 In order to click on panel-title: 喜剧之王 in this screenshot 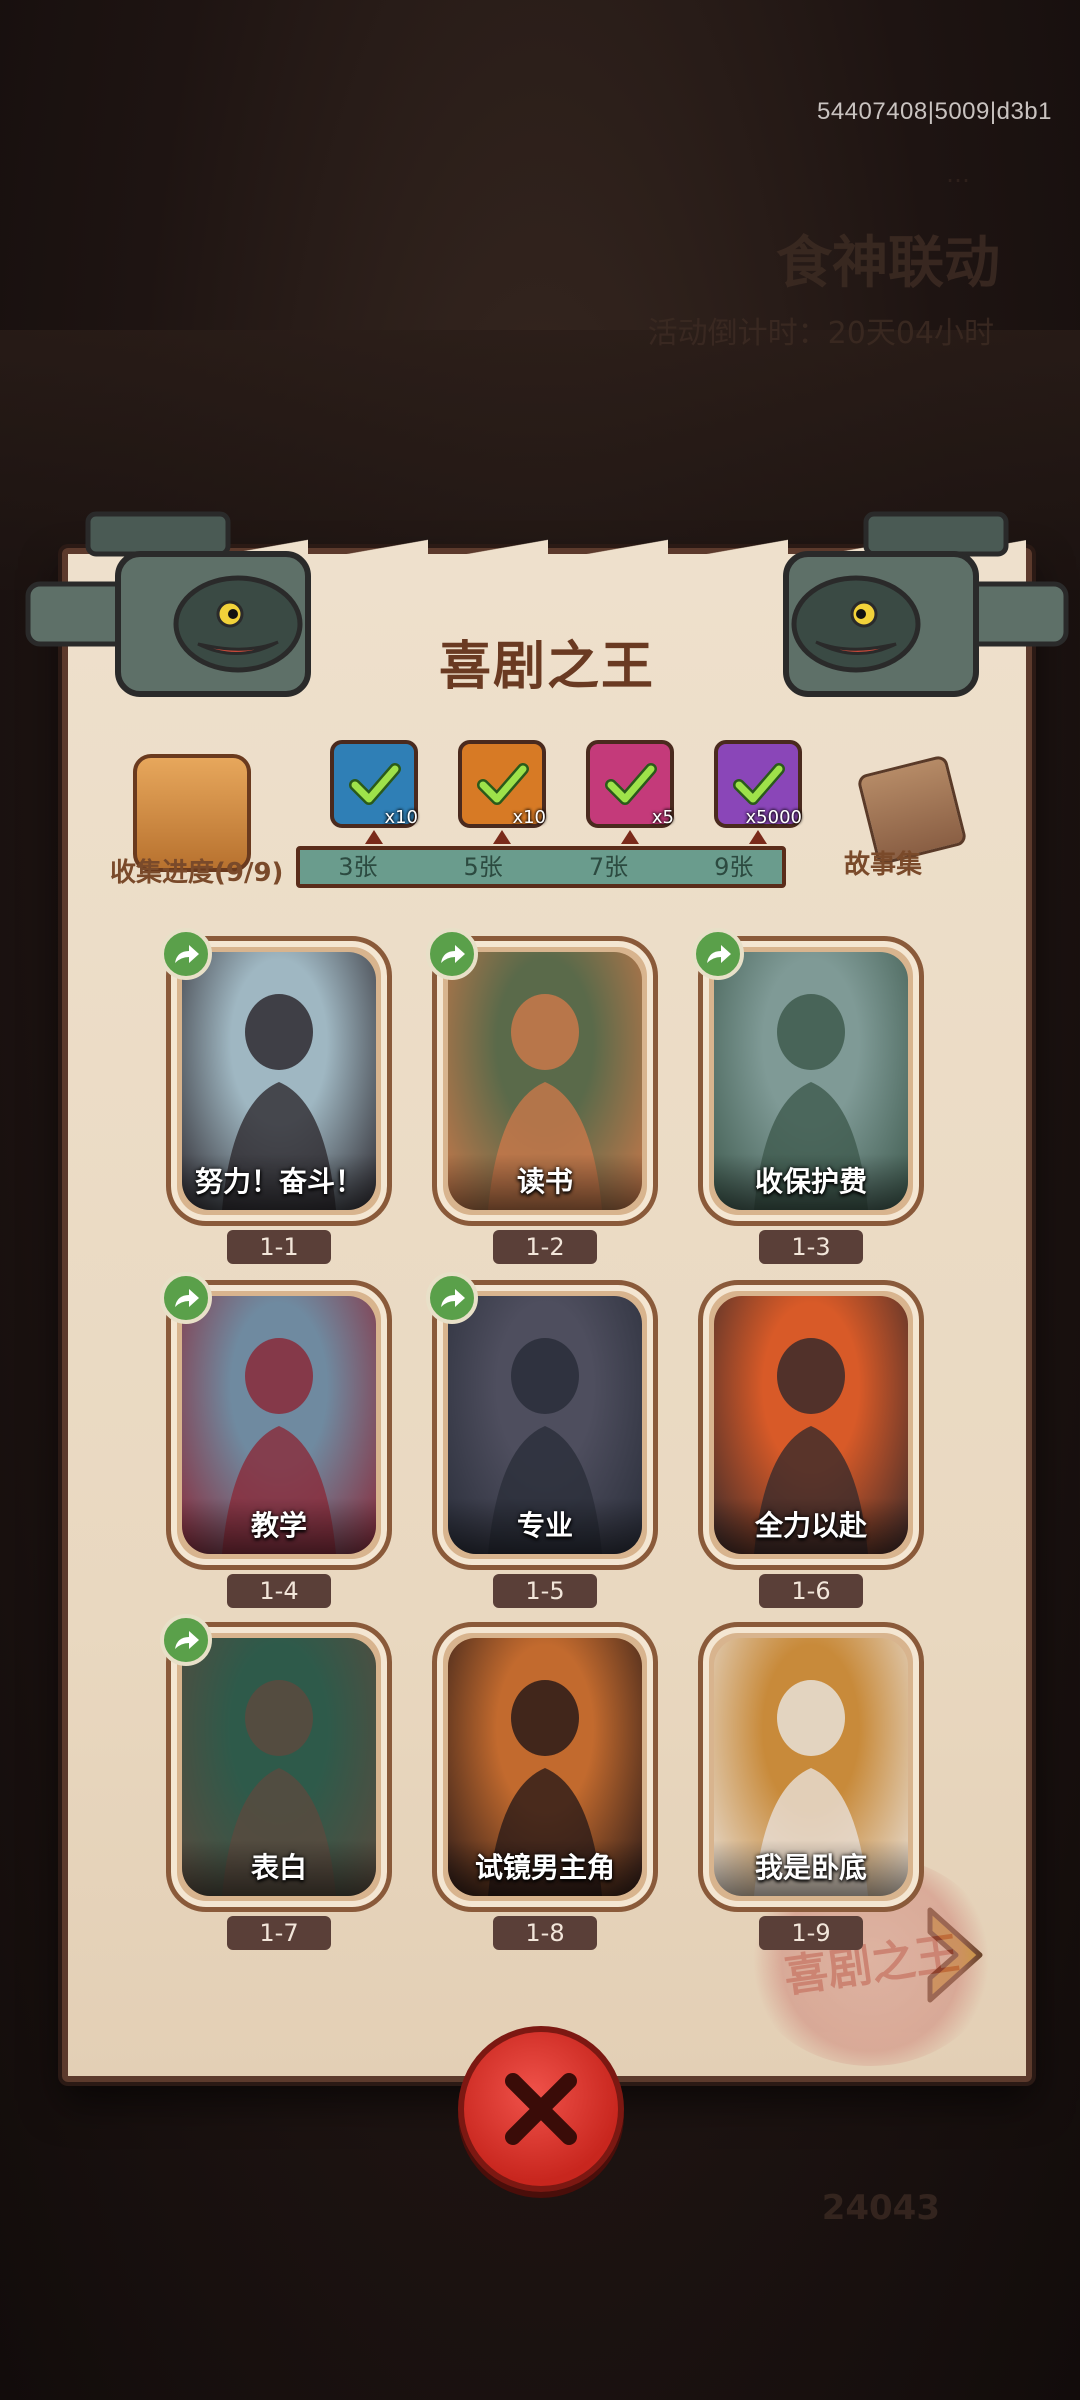, I will do `click(546, 667)`.